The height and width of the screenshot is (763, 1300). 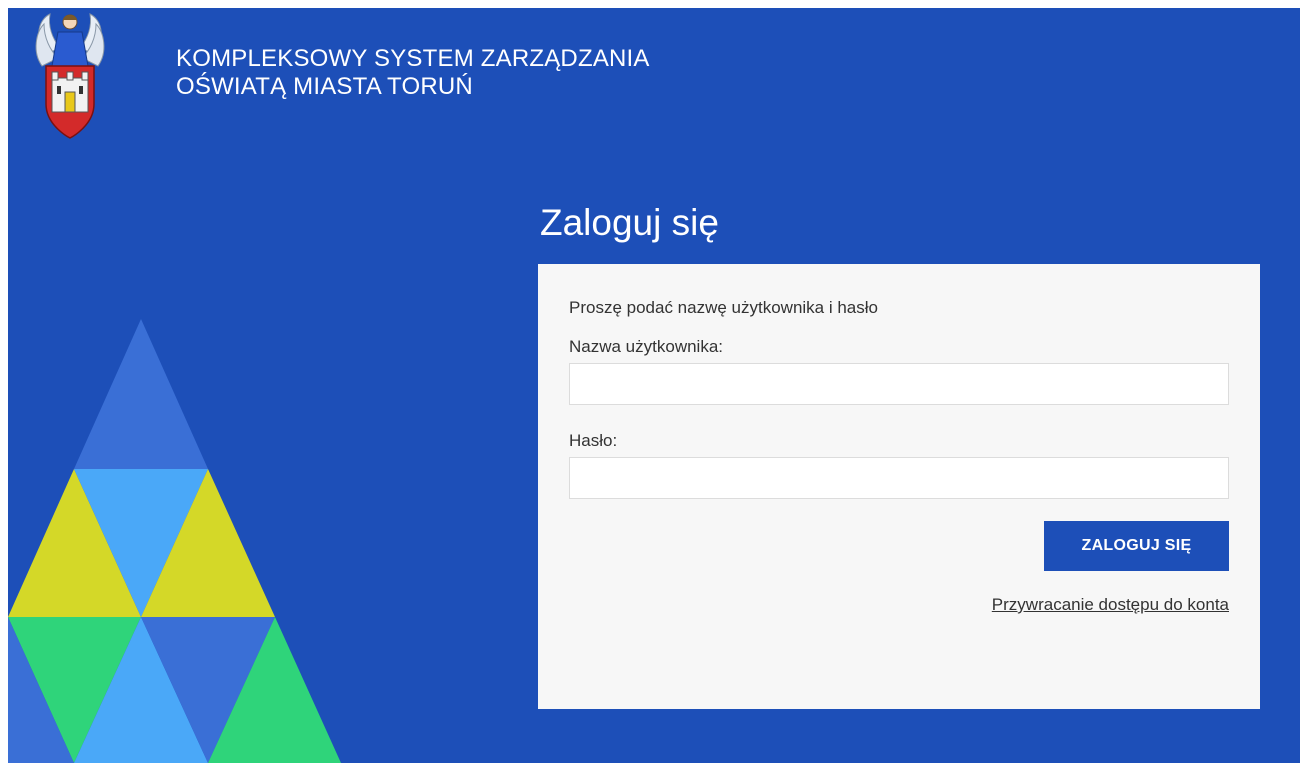 What do you see at coordinates (723, 307) in the screenshot?
I see `login-prompt: Proszę podać nazwę użytkownika i hasło` at bounding box center [723, 307].